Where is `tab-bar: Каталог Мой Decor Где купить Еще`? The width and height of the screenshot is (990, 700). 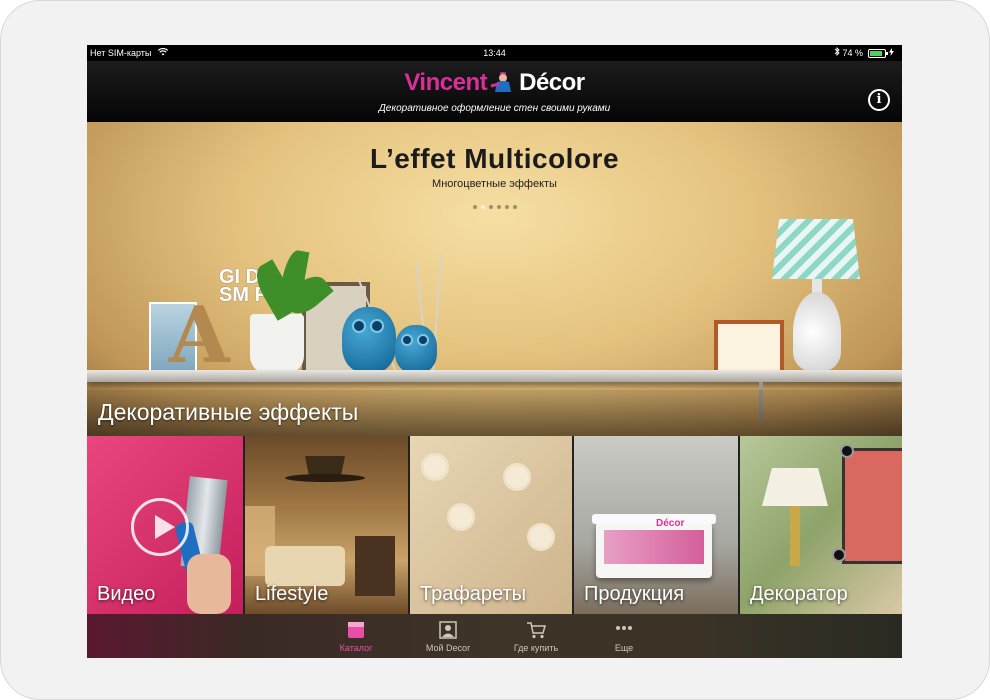 tab-bar: Каталог Мой Decor Где купить Еще is located at coordinates (494, 636).